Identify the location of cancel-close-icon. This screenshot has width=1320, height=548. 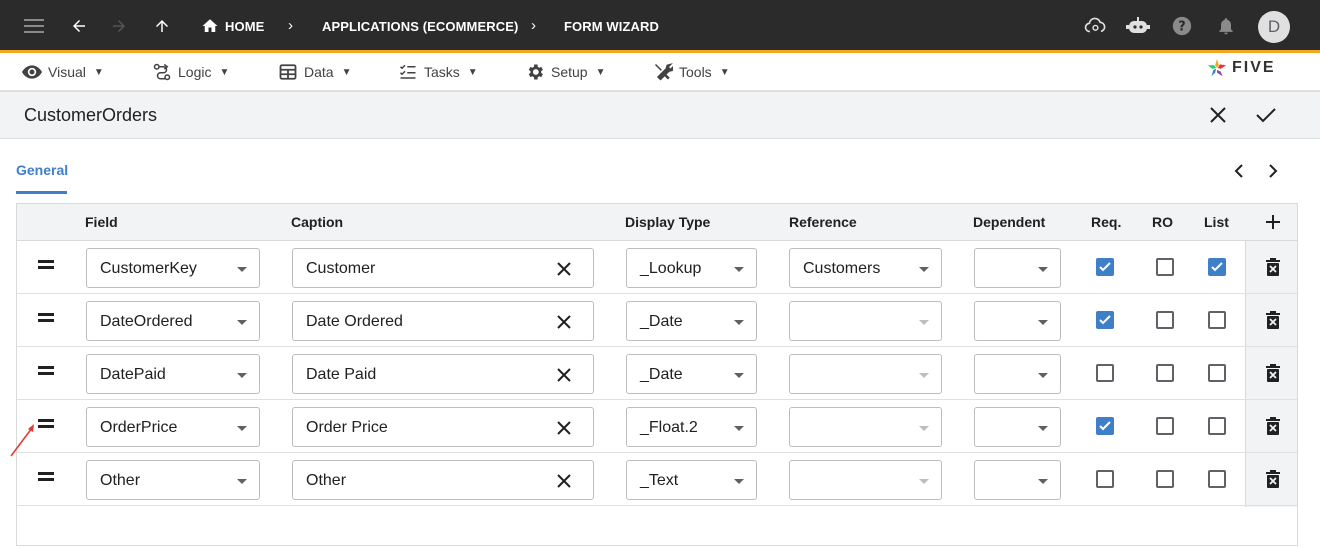
(1218, 115).